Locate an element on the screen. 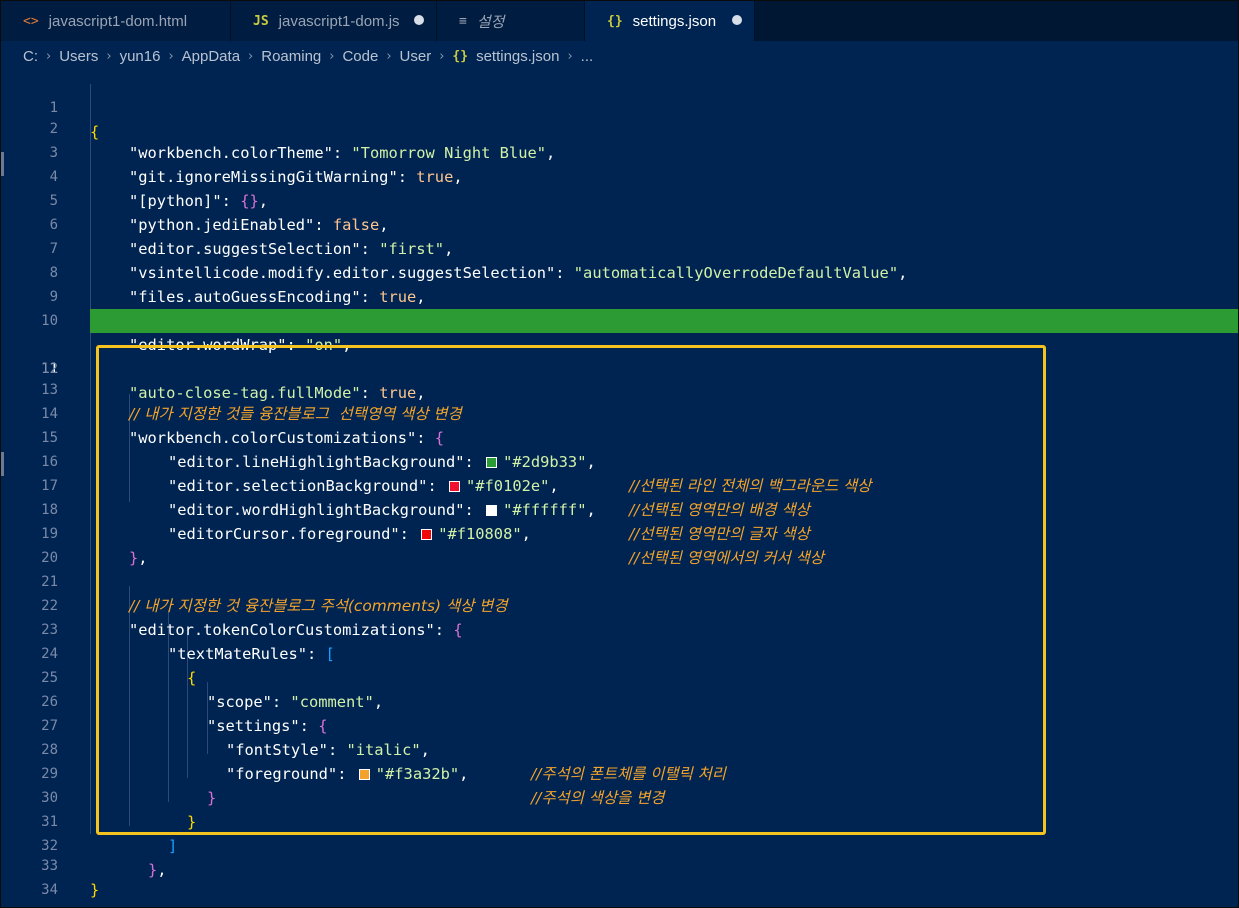  breadcrumb-item: AppData is located at coordinates (211, 56).